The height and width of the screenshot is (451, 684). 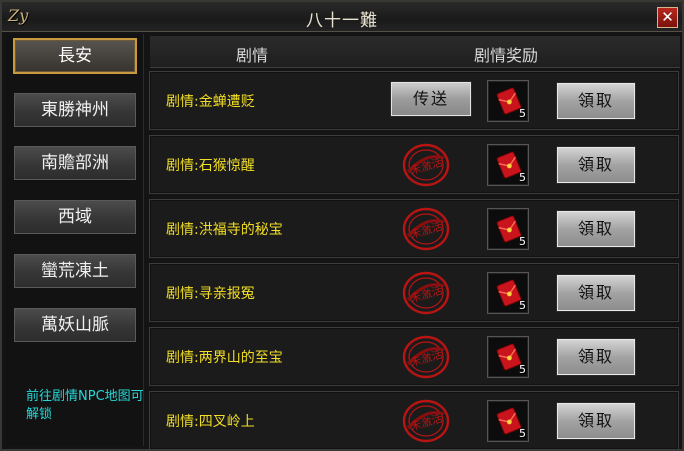 What do you see at coordinates (210, 422) in the screenshot?
I see `story-name: 剧情:四叉岭上` at bounding box center [210, 422].